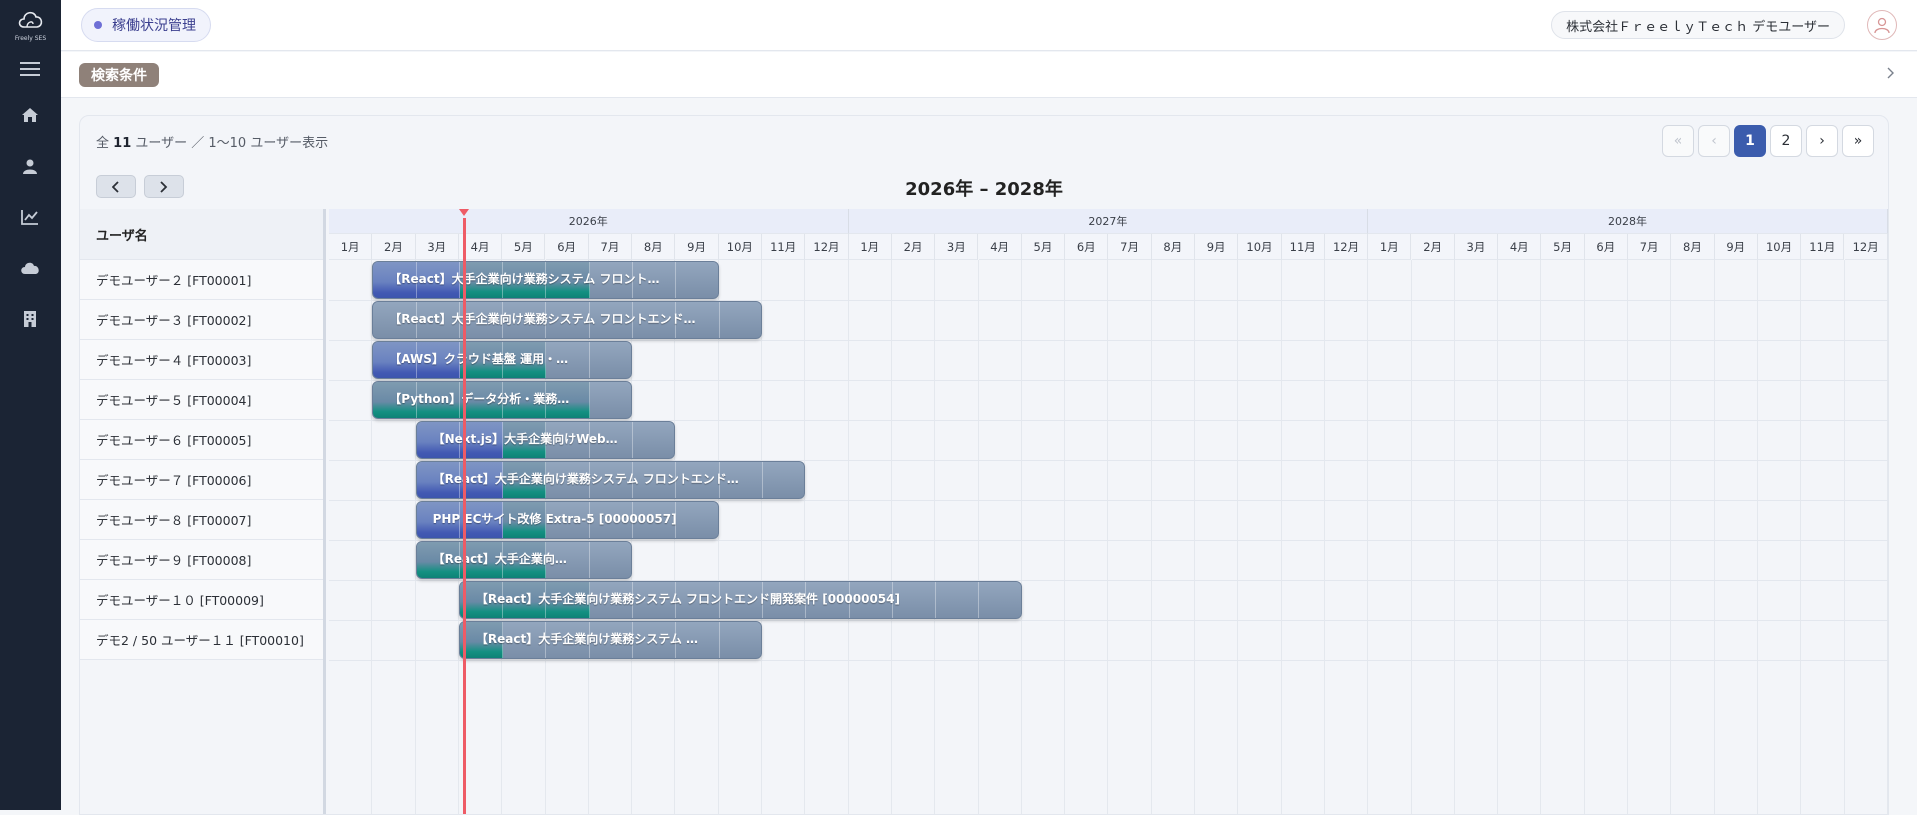  Describe the element at coordinates (464, 212) in the screenshot. I see `today-marker-icon` at that location.